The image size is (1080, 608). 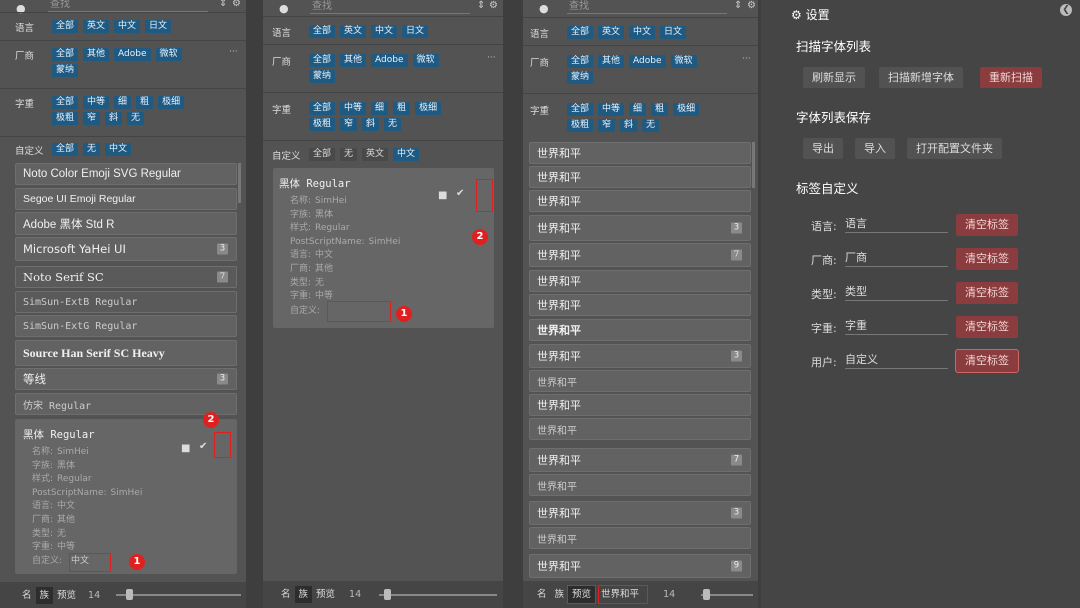 What do you see at coordinates (896, 224) in the screenshot?
I see `tag-input: 语言` at bounding box center [896, 224].